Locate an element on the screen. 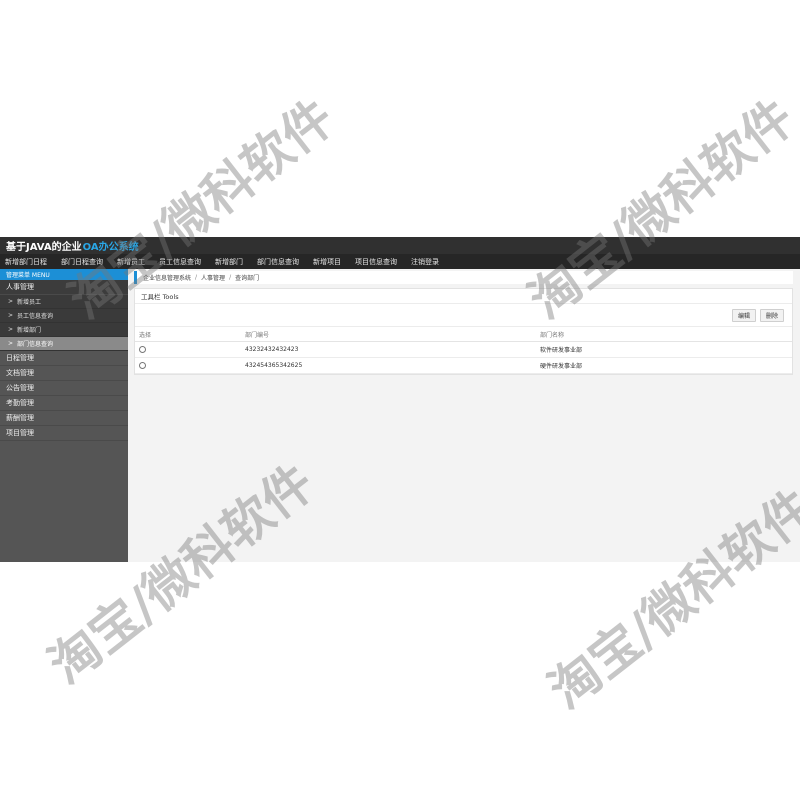 The height and width of the screenshot is (800, 800). breadcrumb-item-system: 企业信息管理系统 is located at coordinates (167, 277).